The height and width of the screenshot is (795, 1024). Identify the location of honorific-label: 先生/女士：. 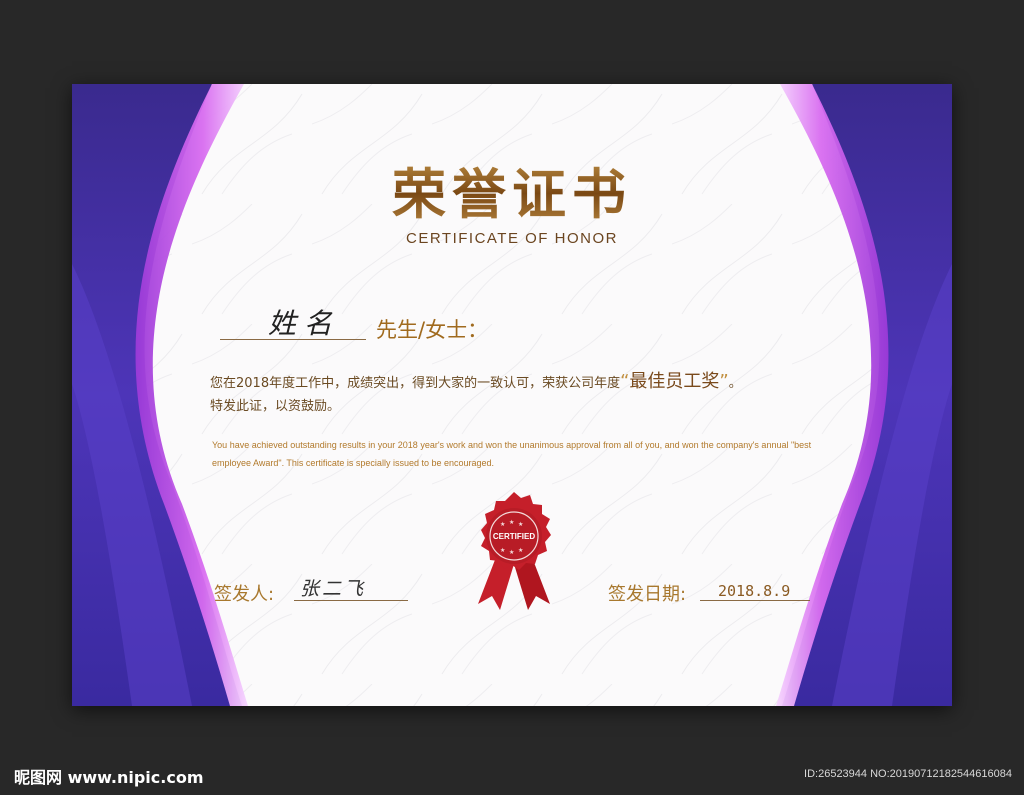
(432, 330).